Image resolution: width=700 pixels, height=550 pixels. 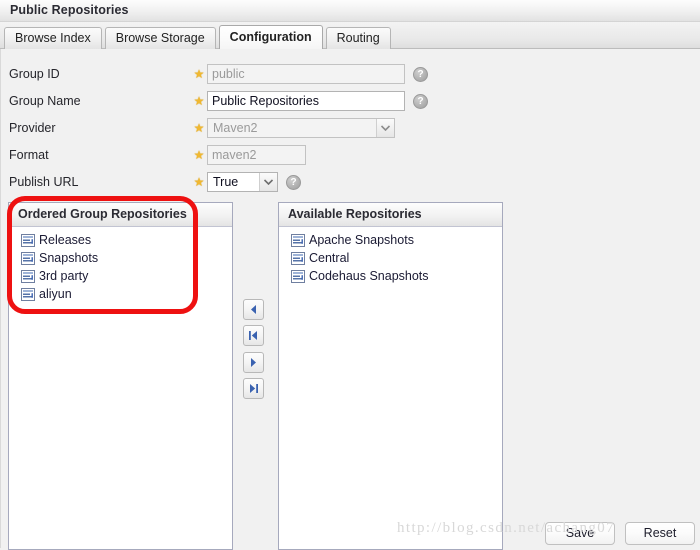 What do you see at coordinates (153, 155) in the screenshot?
I see `field-row-format: Format ★ maven2` at bounding box center [153, 155].